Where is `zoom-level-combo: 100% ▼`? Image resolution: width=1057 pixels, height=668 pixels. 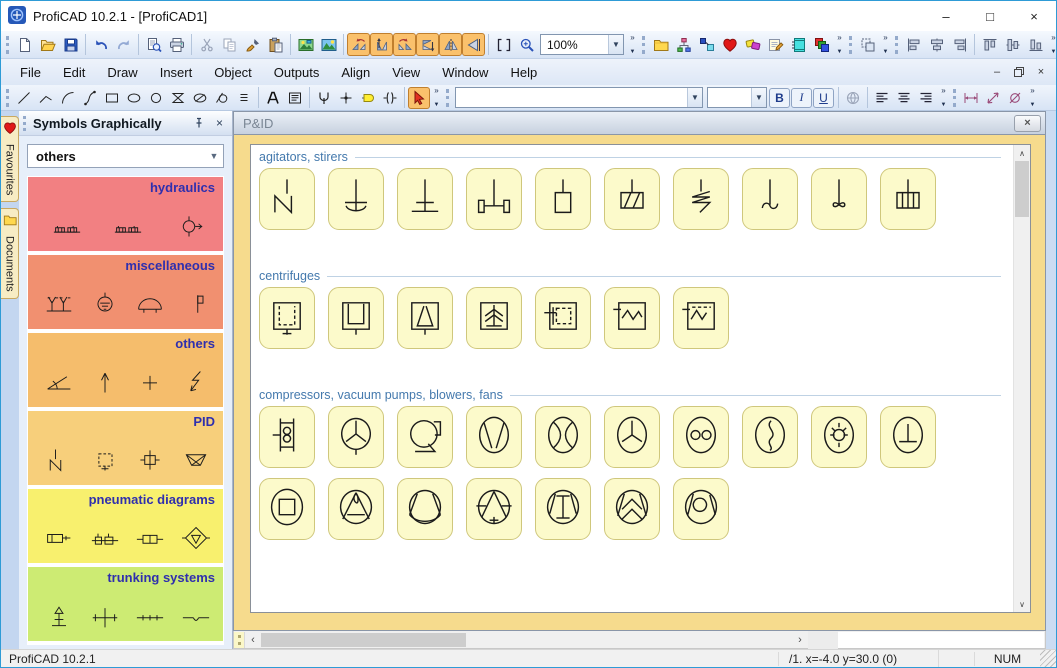
zoom-level-combo: 100% ▼ is located at coordinates (582, 44).